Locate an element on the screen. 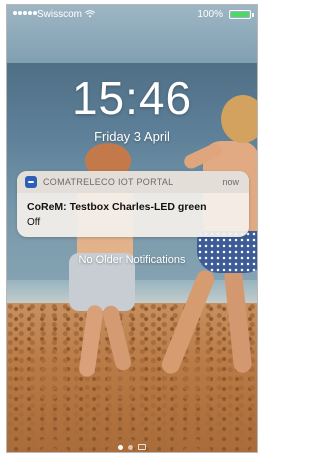 The image size is (320, 457). carrier-name: Swisscom is located at coordinates (60, 14).